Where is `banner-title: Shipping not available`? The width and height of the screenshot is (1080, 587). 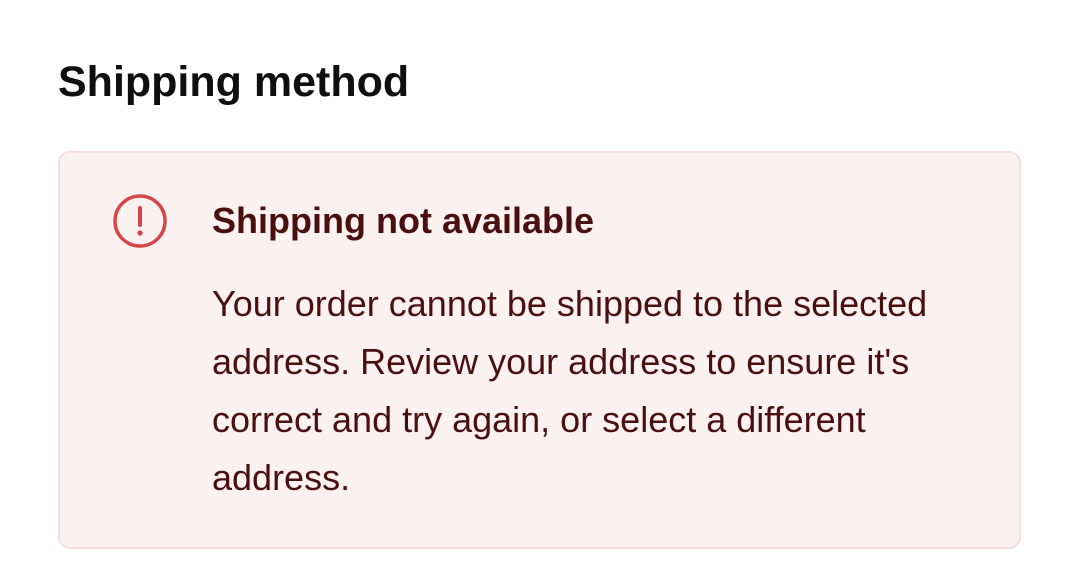 banner-title: Shipping not available is located at coordinates (403, 220).